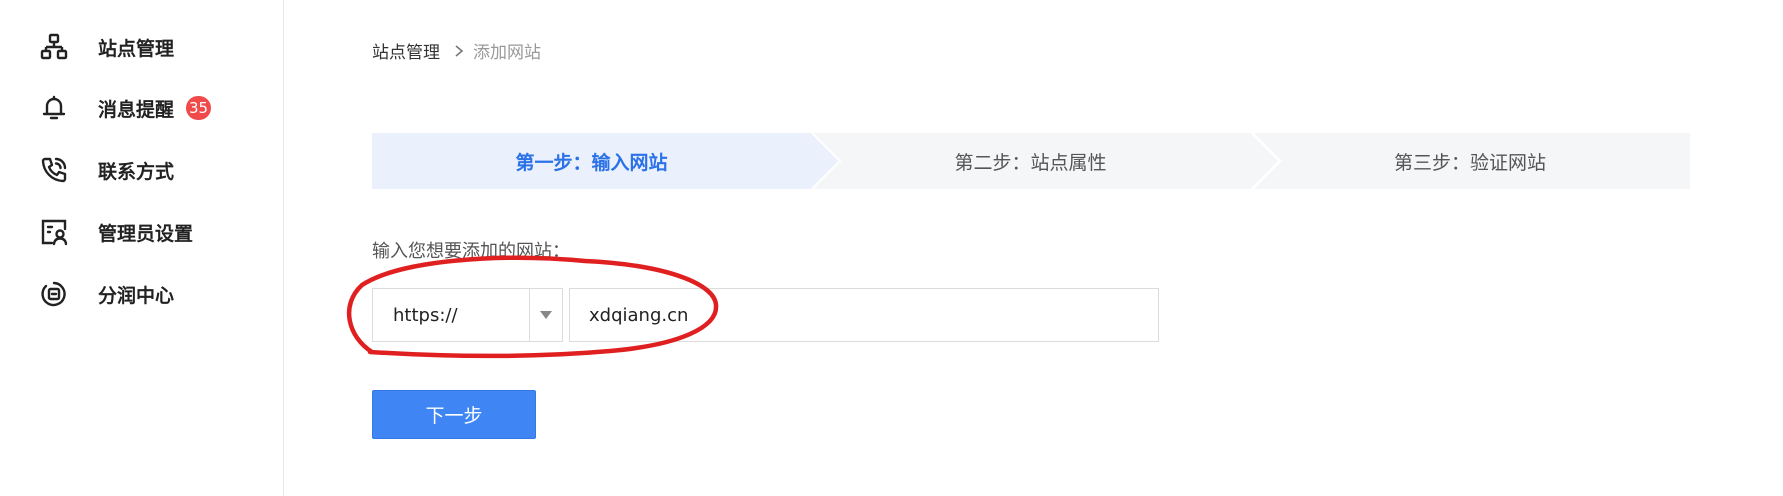 This screenshot has height=496, width=1783. Describe the element at coordinates (454, 414) in the screenshot. I see `next-step-button: 下一步` at that location.